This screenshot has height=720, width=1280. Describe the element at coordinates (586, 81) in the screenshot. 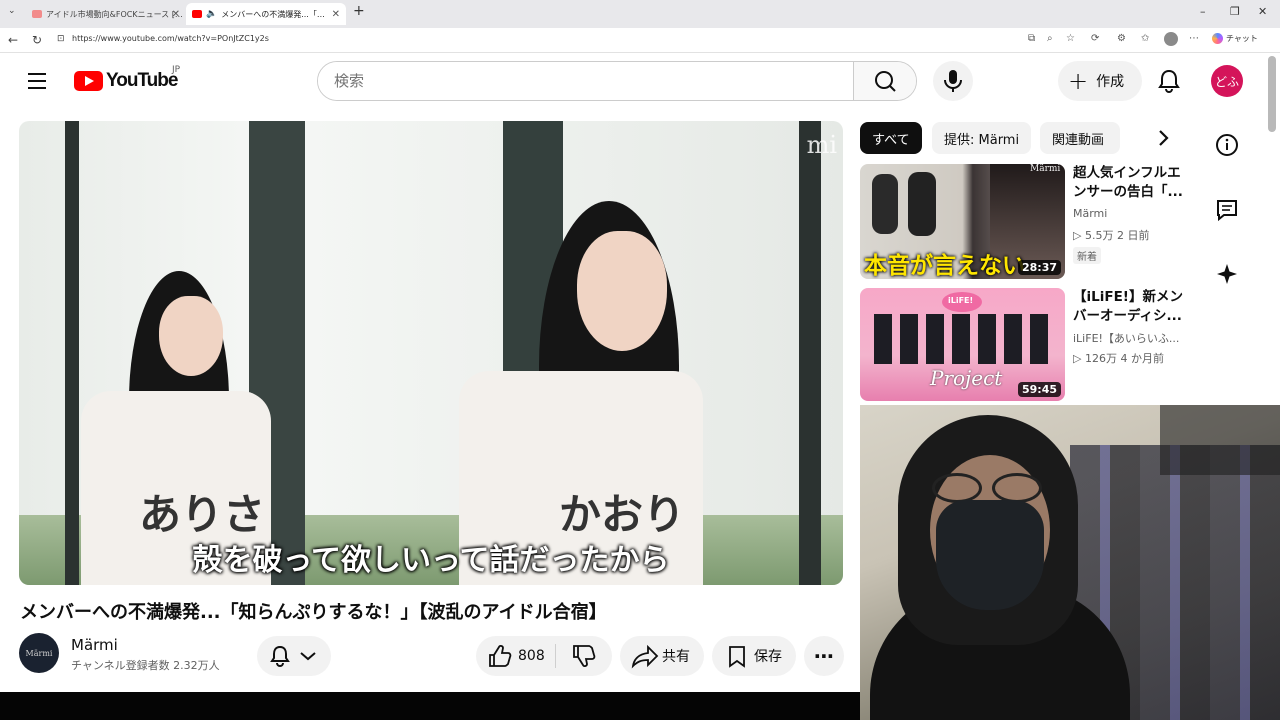

I see `search-input` at that location.